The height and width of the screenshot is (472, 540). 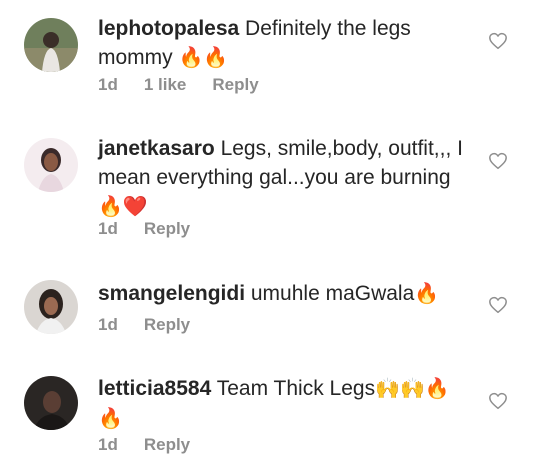 What do you see at coordinates (171, 293) in the screenshot?
I see `comment-username: smangelengidi` at bounding box center [171, 293].